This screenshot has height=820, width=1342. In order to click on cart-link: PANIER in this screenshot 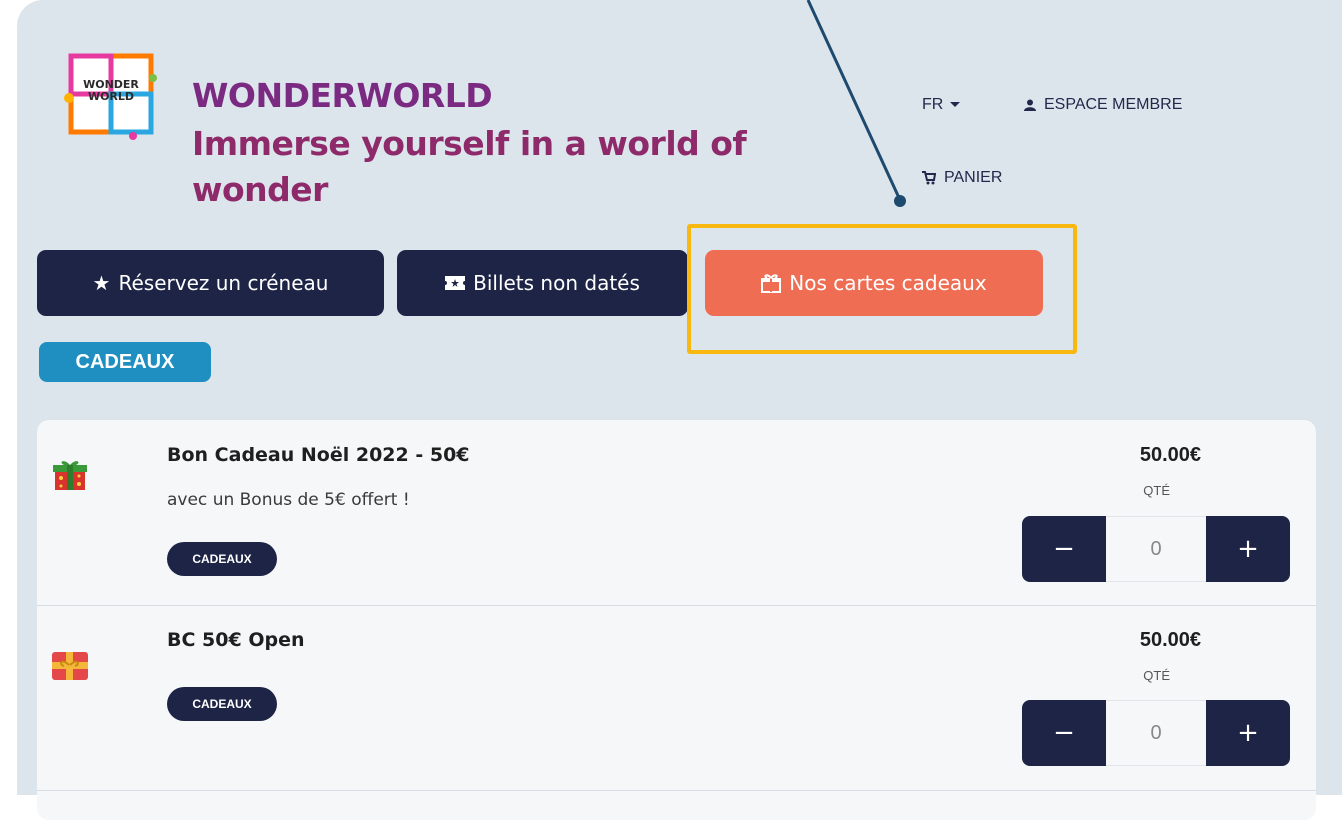, I will do `click(962, 178)`.